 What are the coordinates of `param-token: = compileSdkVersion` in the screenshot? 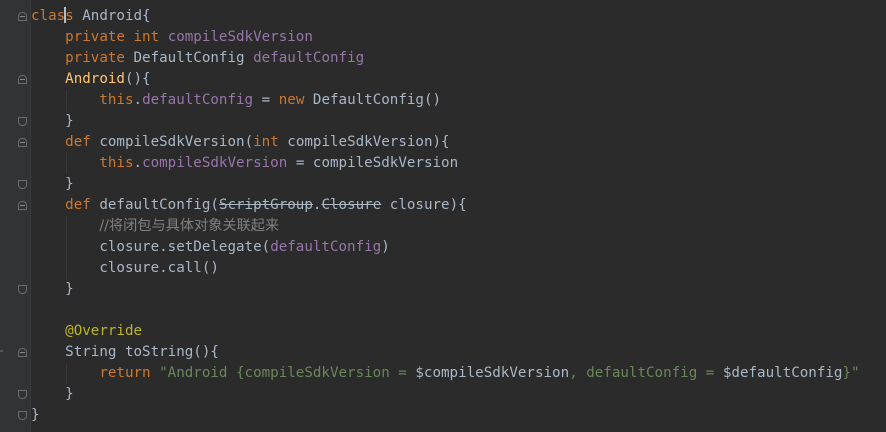 It's located at (373, 163).